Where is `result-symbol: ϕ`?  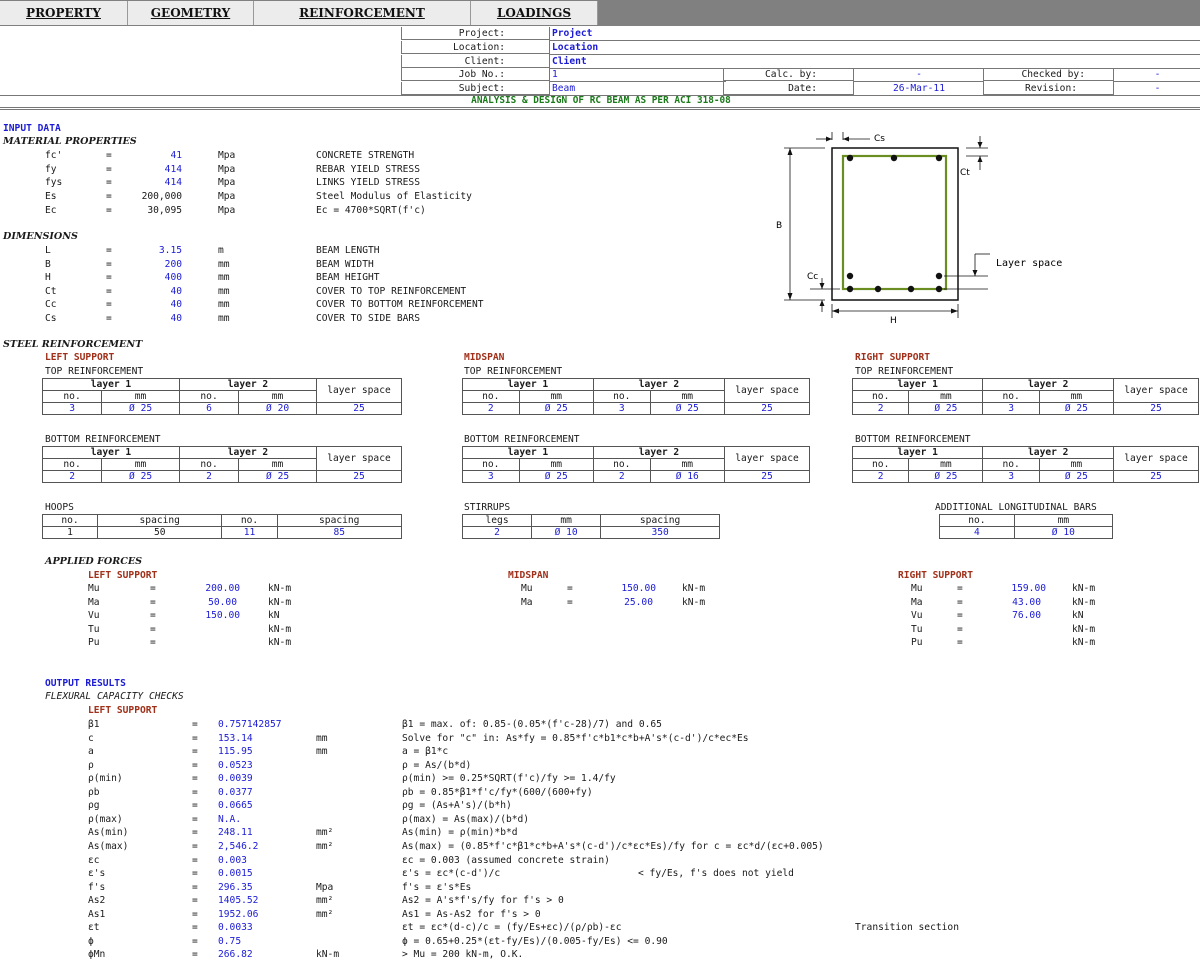
result-symbol: ϕ is located at coordinates (91, 941).